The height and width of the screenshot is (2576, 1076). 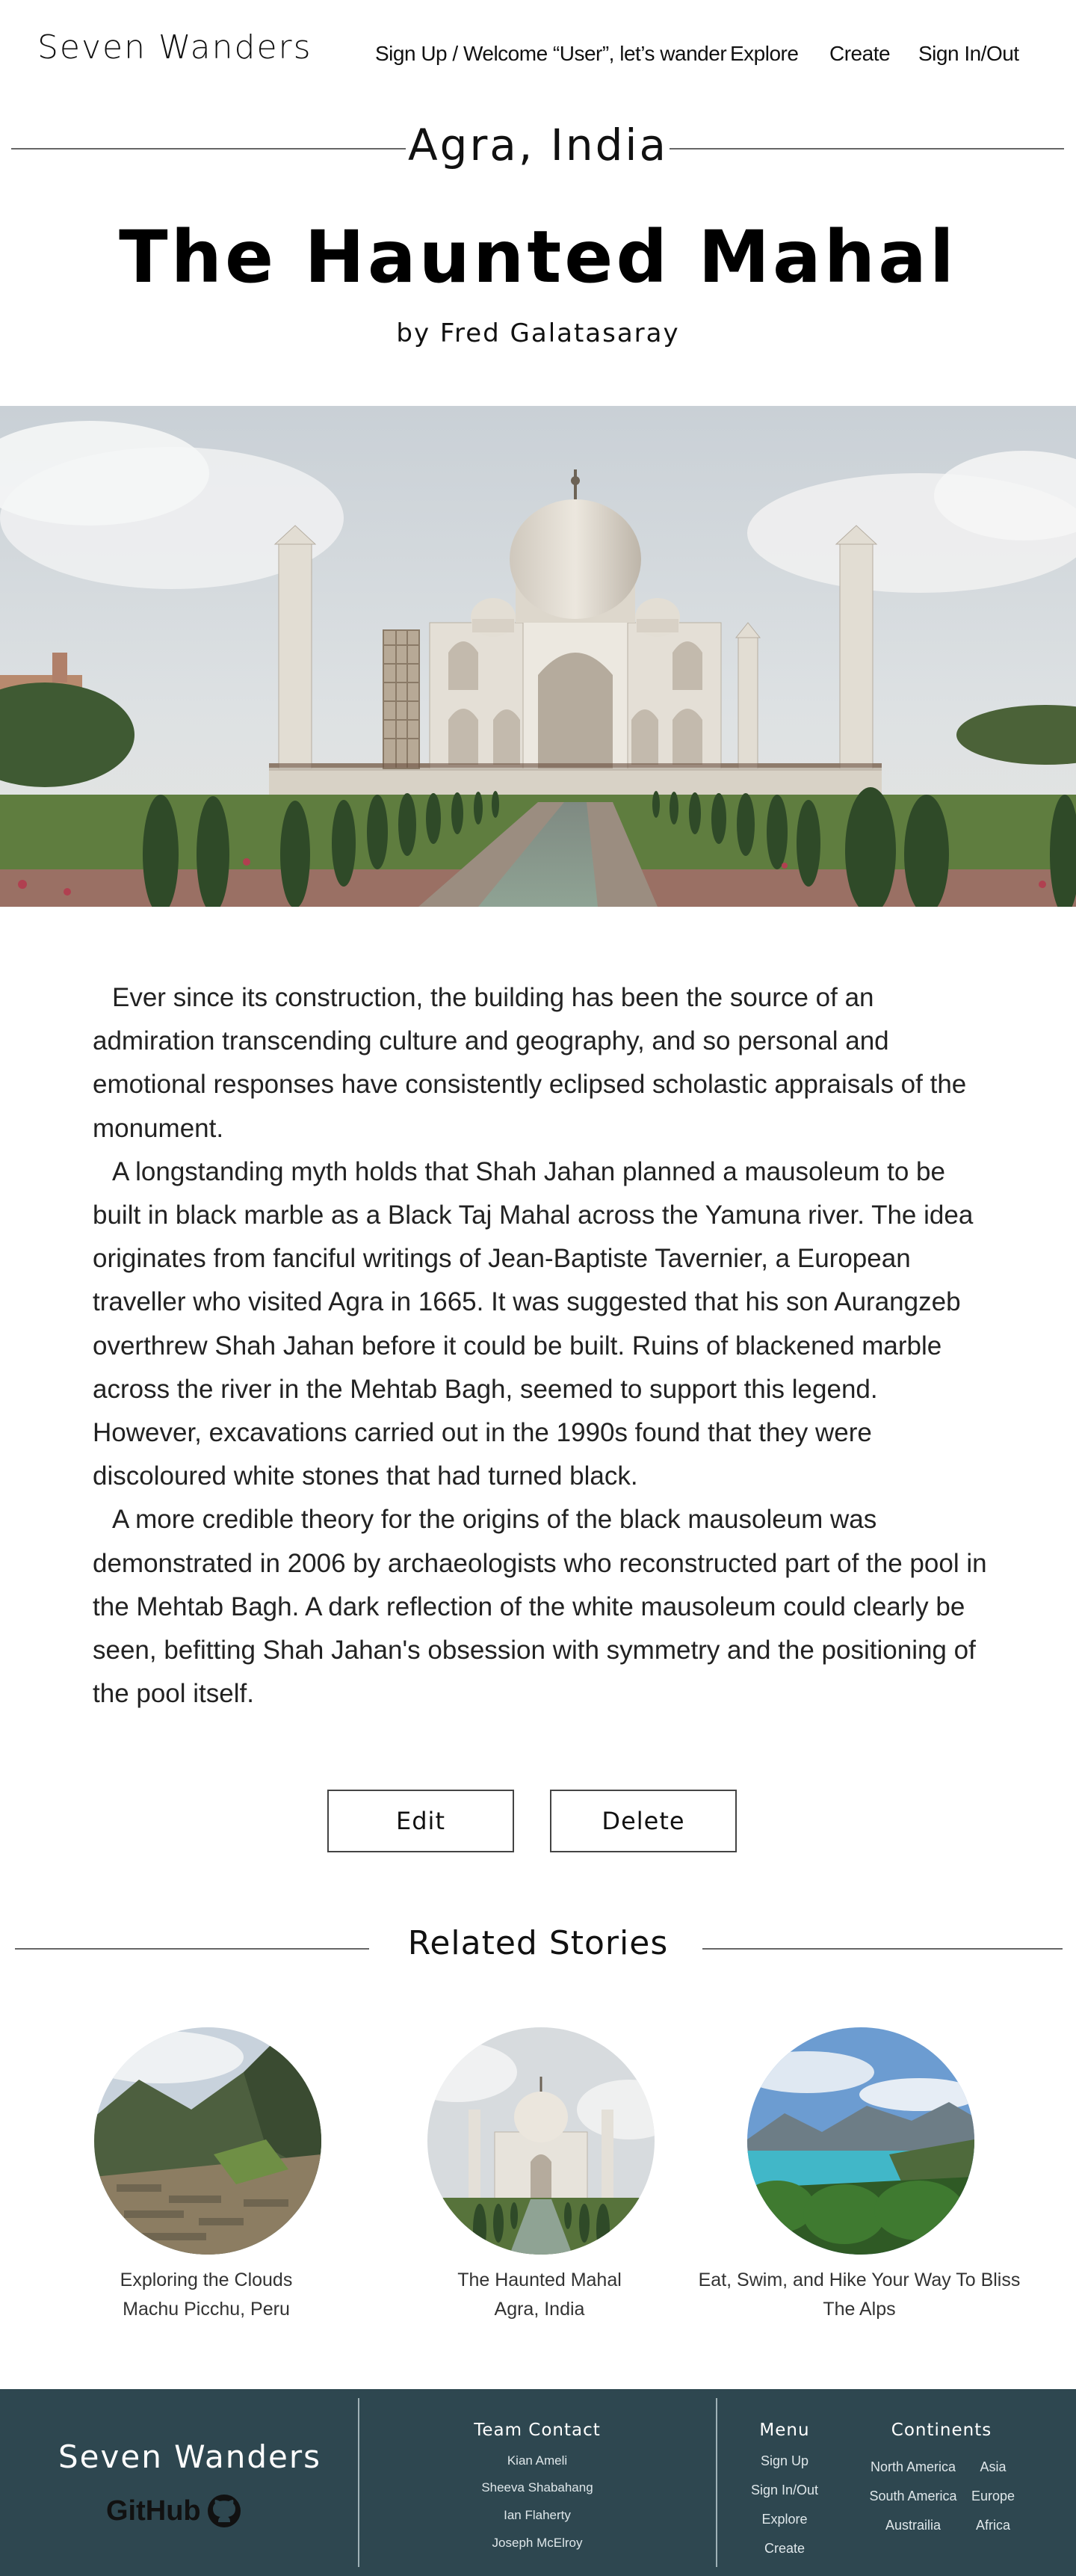 What do you see at coordinates (551, 54) in the screenshot?
I see `nav-signup-welcome: Sign Up / Welcome “User”, let’s wander` at bounding box center [551, 54].